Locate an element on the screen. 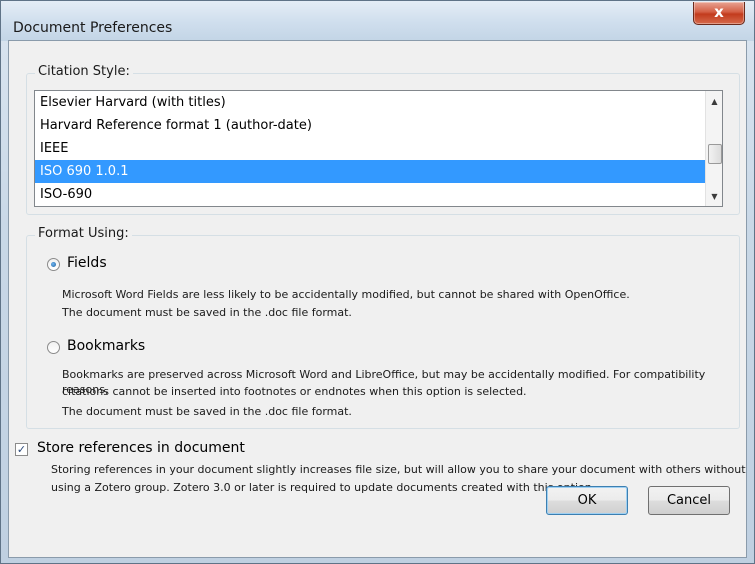  close-icon: x is located at coordinates (719, 12).